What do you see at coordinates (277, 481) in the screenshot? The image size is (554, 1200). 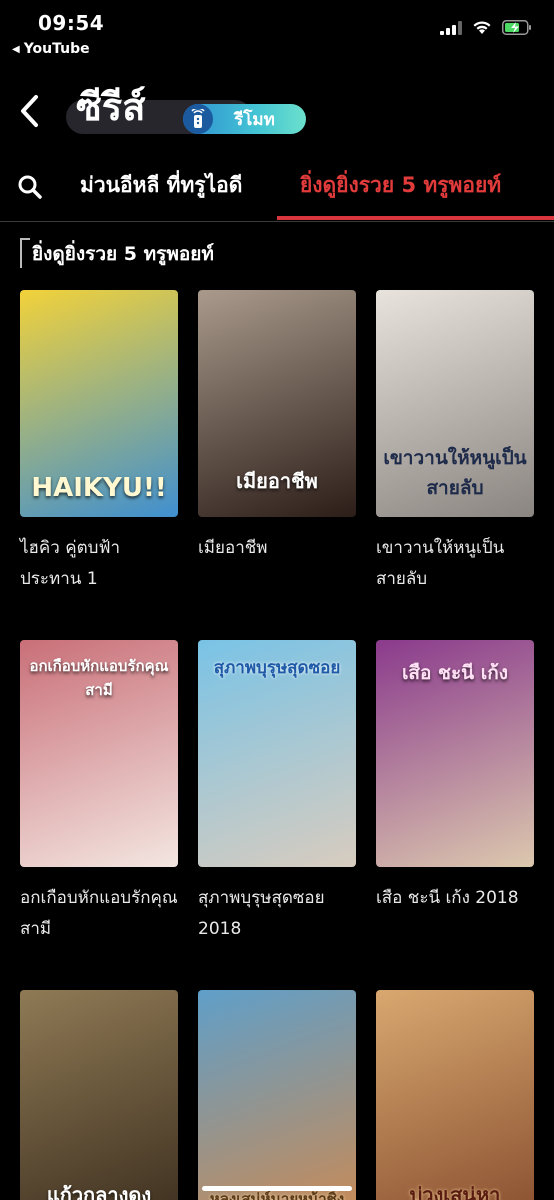 I see `poster-title-text: เมียอาชีพ` at bounding box center [277, 481].